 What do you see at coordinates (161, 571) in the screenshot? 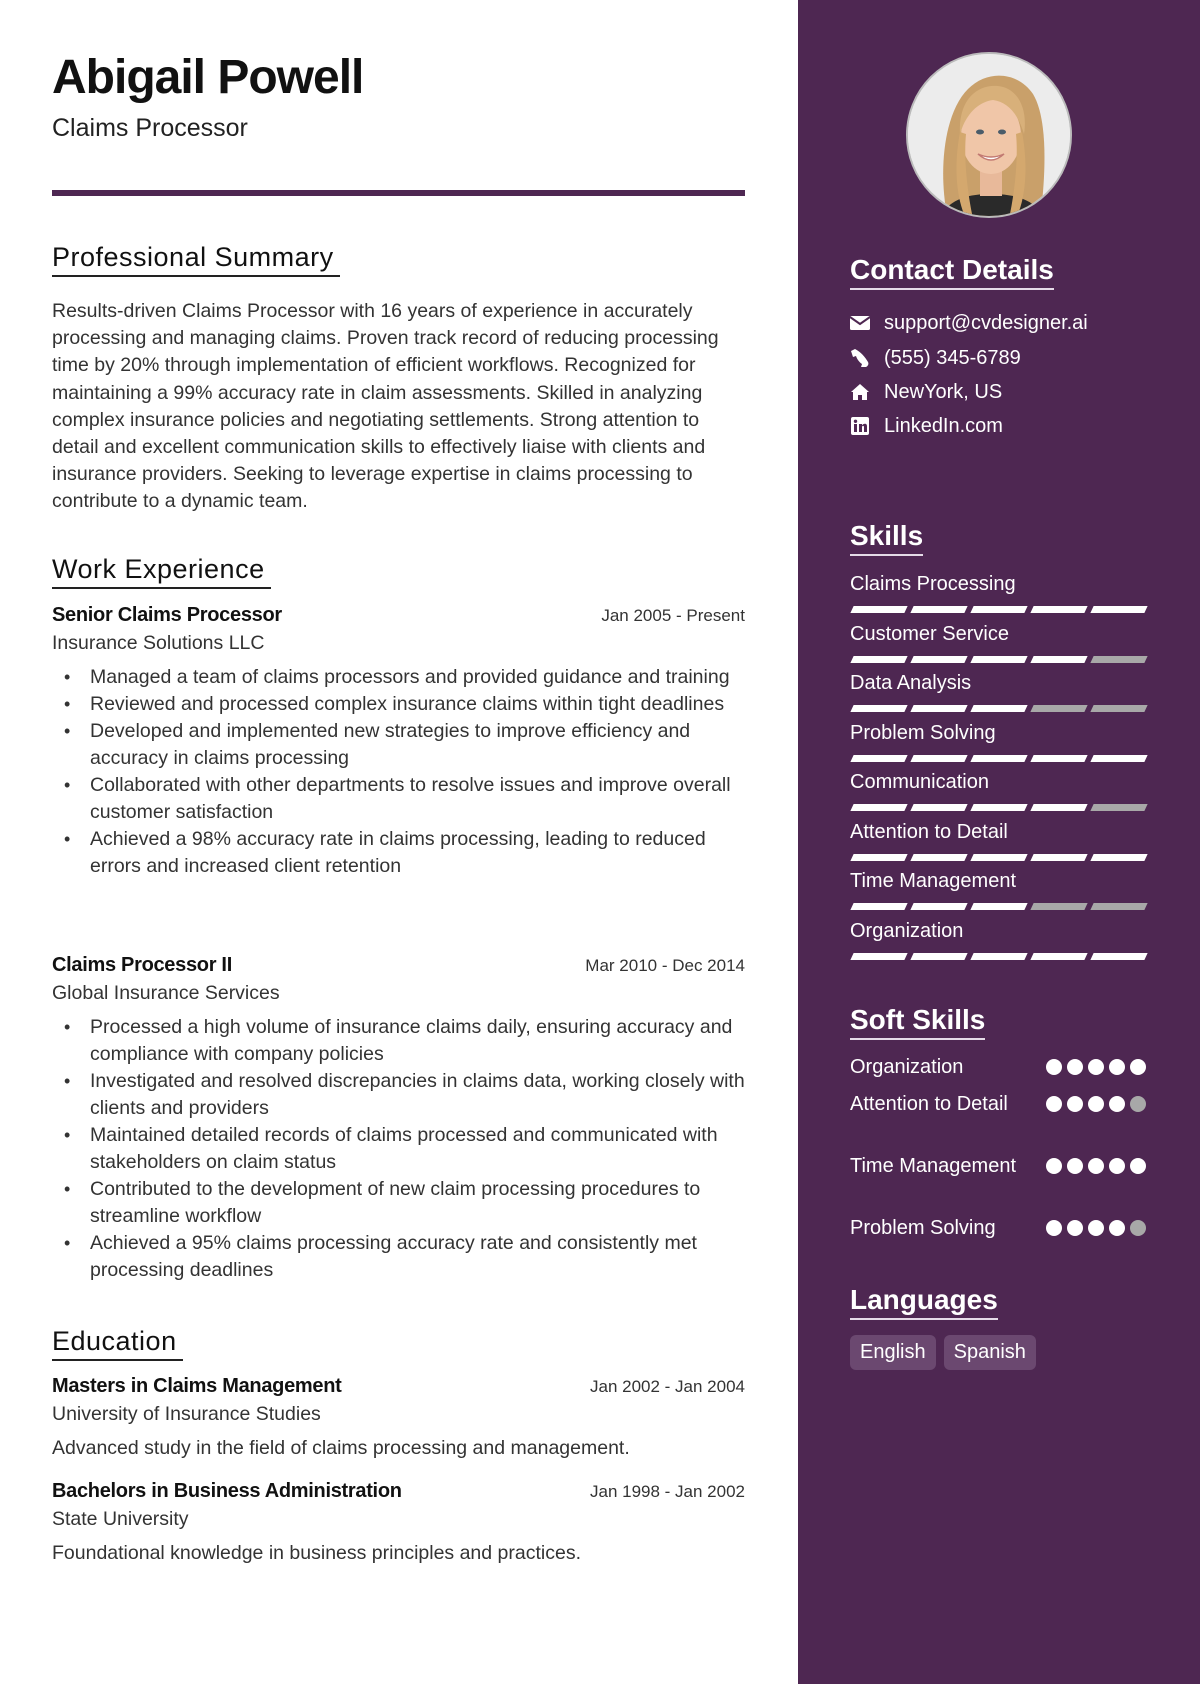
I see `experience-heading: Work Experience` at bounding box center [161, 571].